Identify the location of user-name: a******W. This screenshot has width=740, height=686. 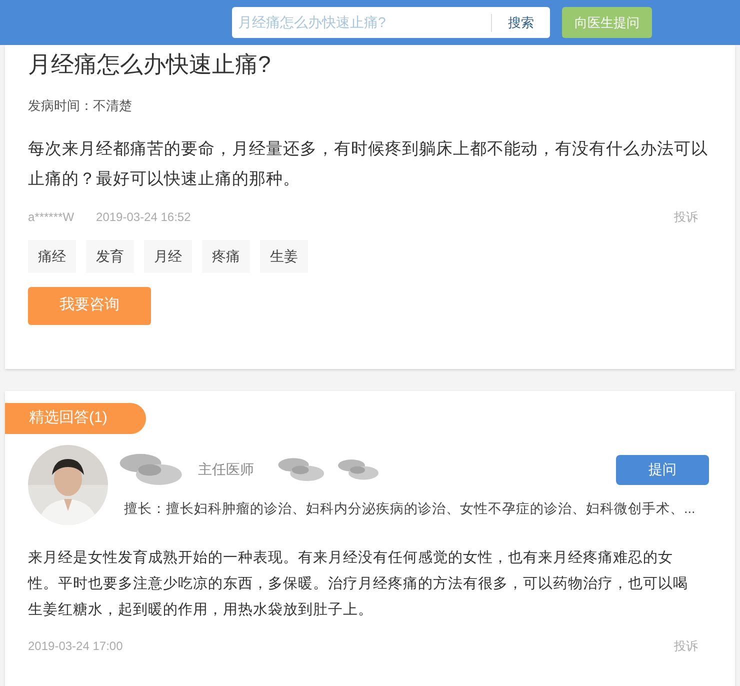
(51, 217).